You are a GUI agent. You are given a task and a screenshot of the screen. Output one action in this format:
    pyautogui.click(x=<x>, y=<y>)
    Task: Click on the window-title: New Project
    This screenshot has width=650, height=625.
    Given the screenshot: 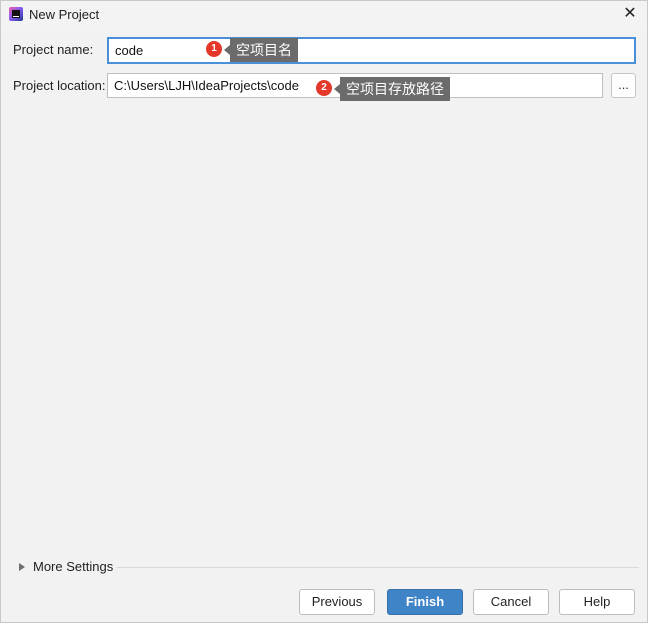 What is the action you would take?
    pyautogui.click(x=64, y=14)
    